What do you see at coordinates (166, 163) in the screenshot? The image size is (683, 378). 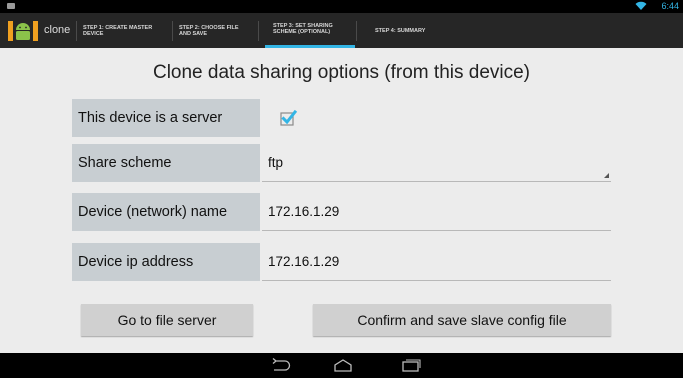 I see `share-scheme-label: Share scheme` at bounding box center [166, 163].